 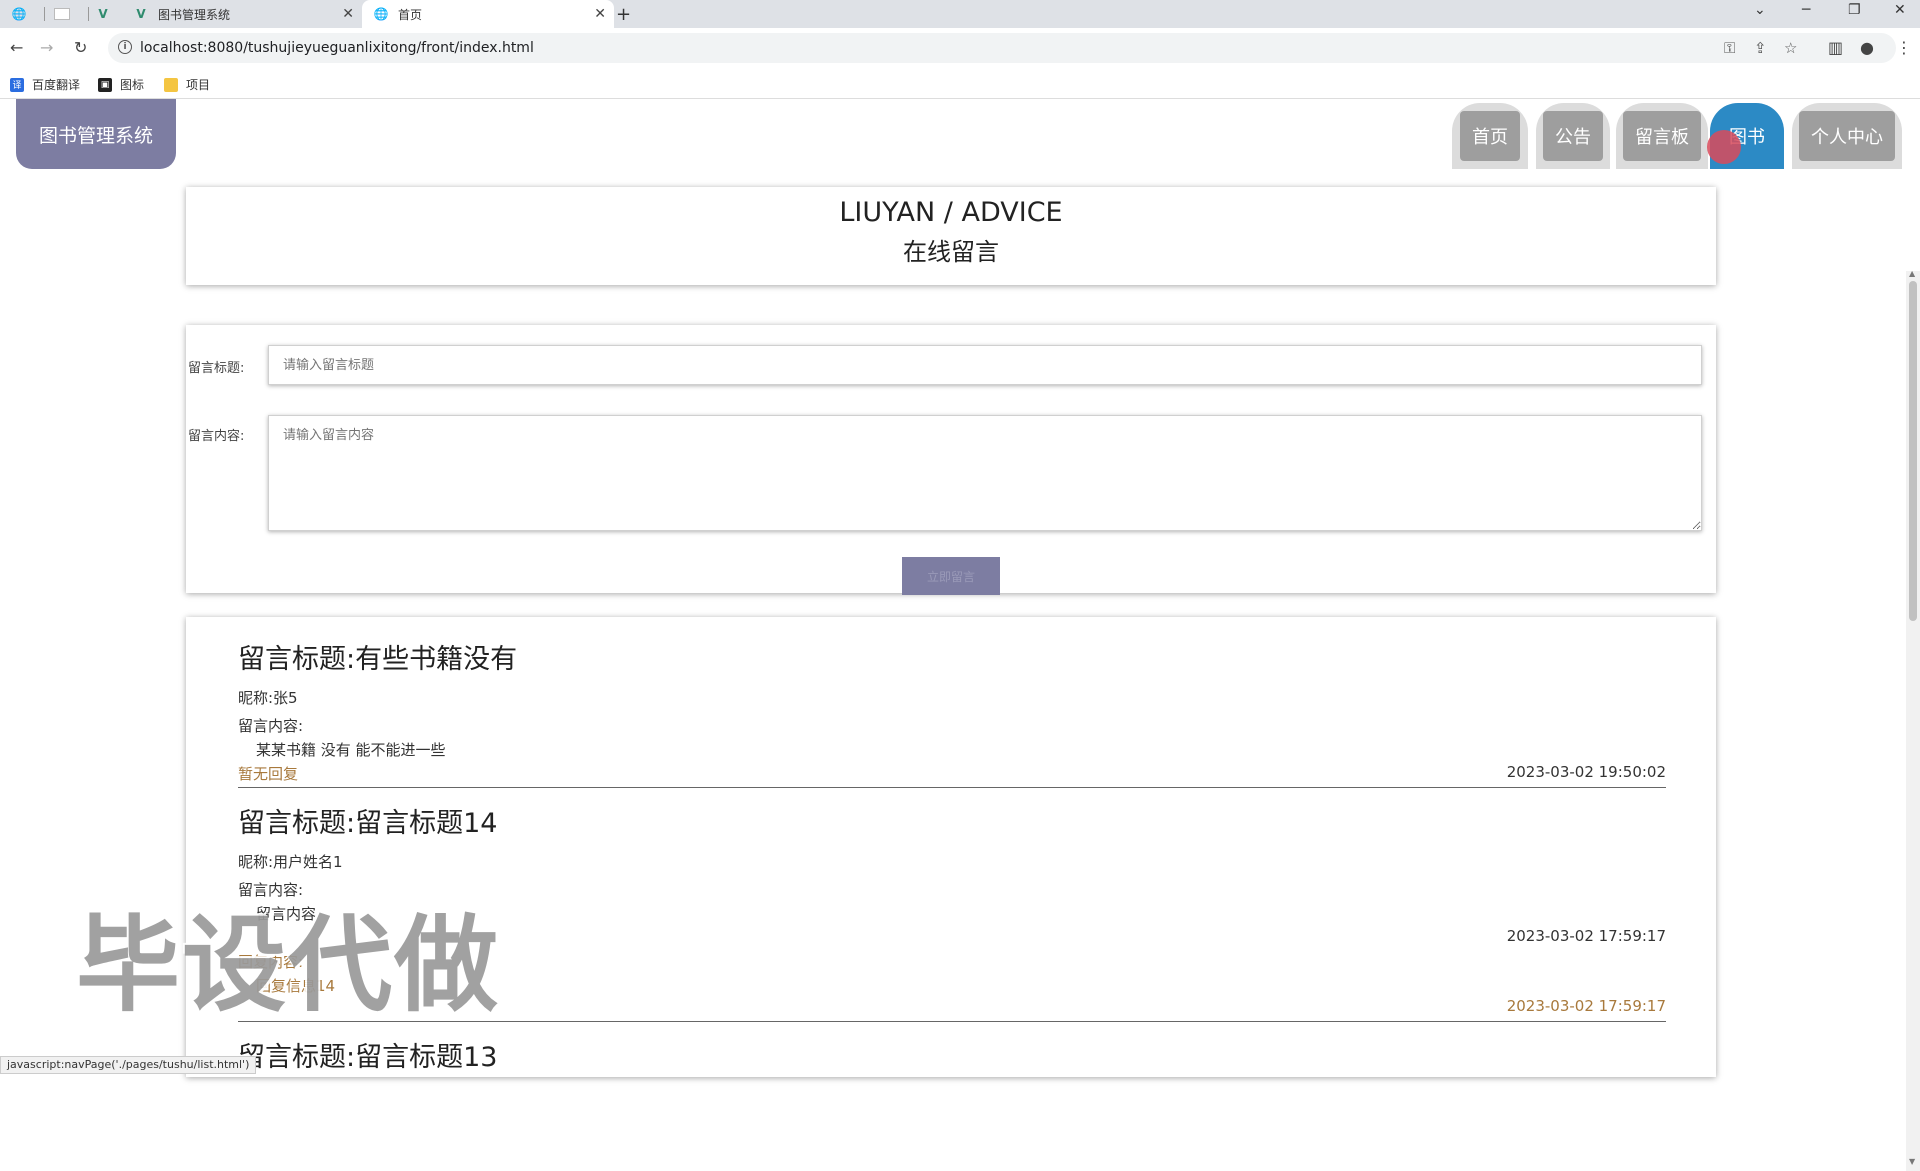 I want to click on bookmark-baidu-translate: 译 百度翻译, so click(x=45, y=84).